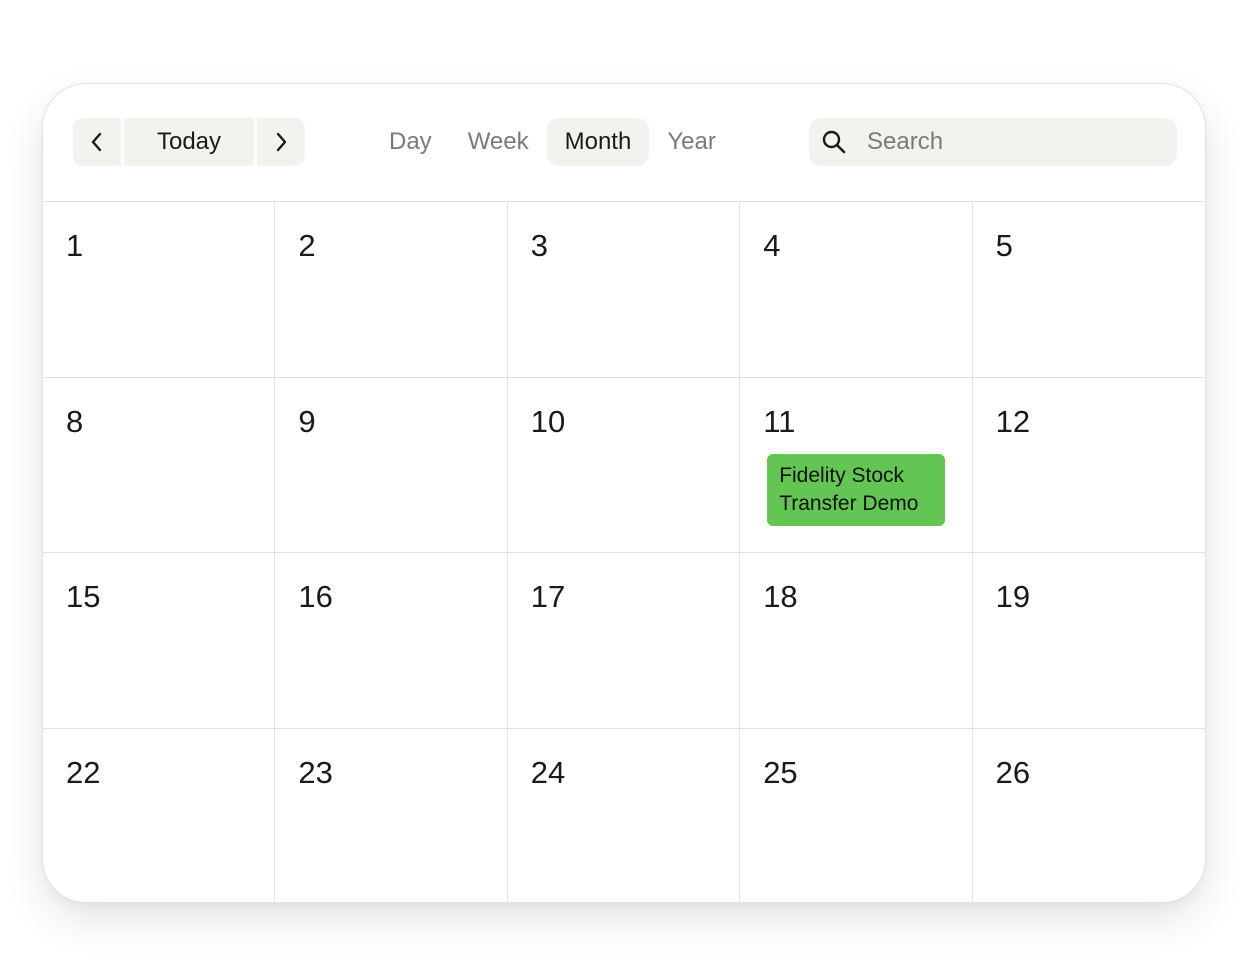 The width and height of the screenshot is (1249, 961). I want to click on day-number: 15, so click(83, 596).